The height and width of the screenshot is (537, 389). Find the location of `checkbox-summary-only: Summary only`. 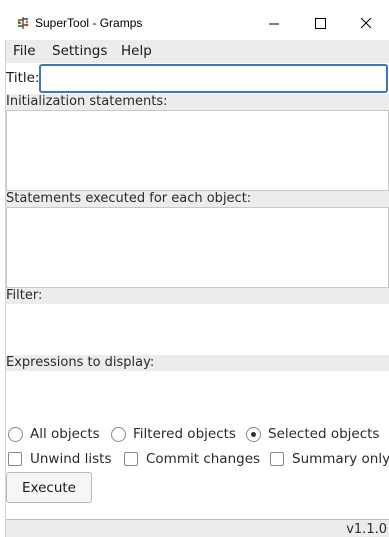

checkbox-summary-only: Summary only is located at coordinates (329, 459).